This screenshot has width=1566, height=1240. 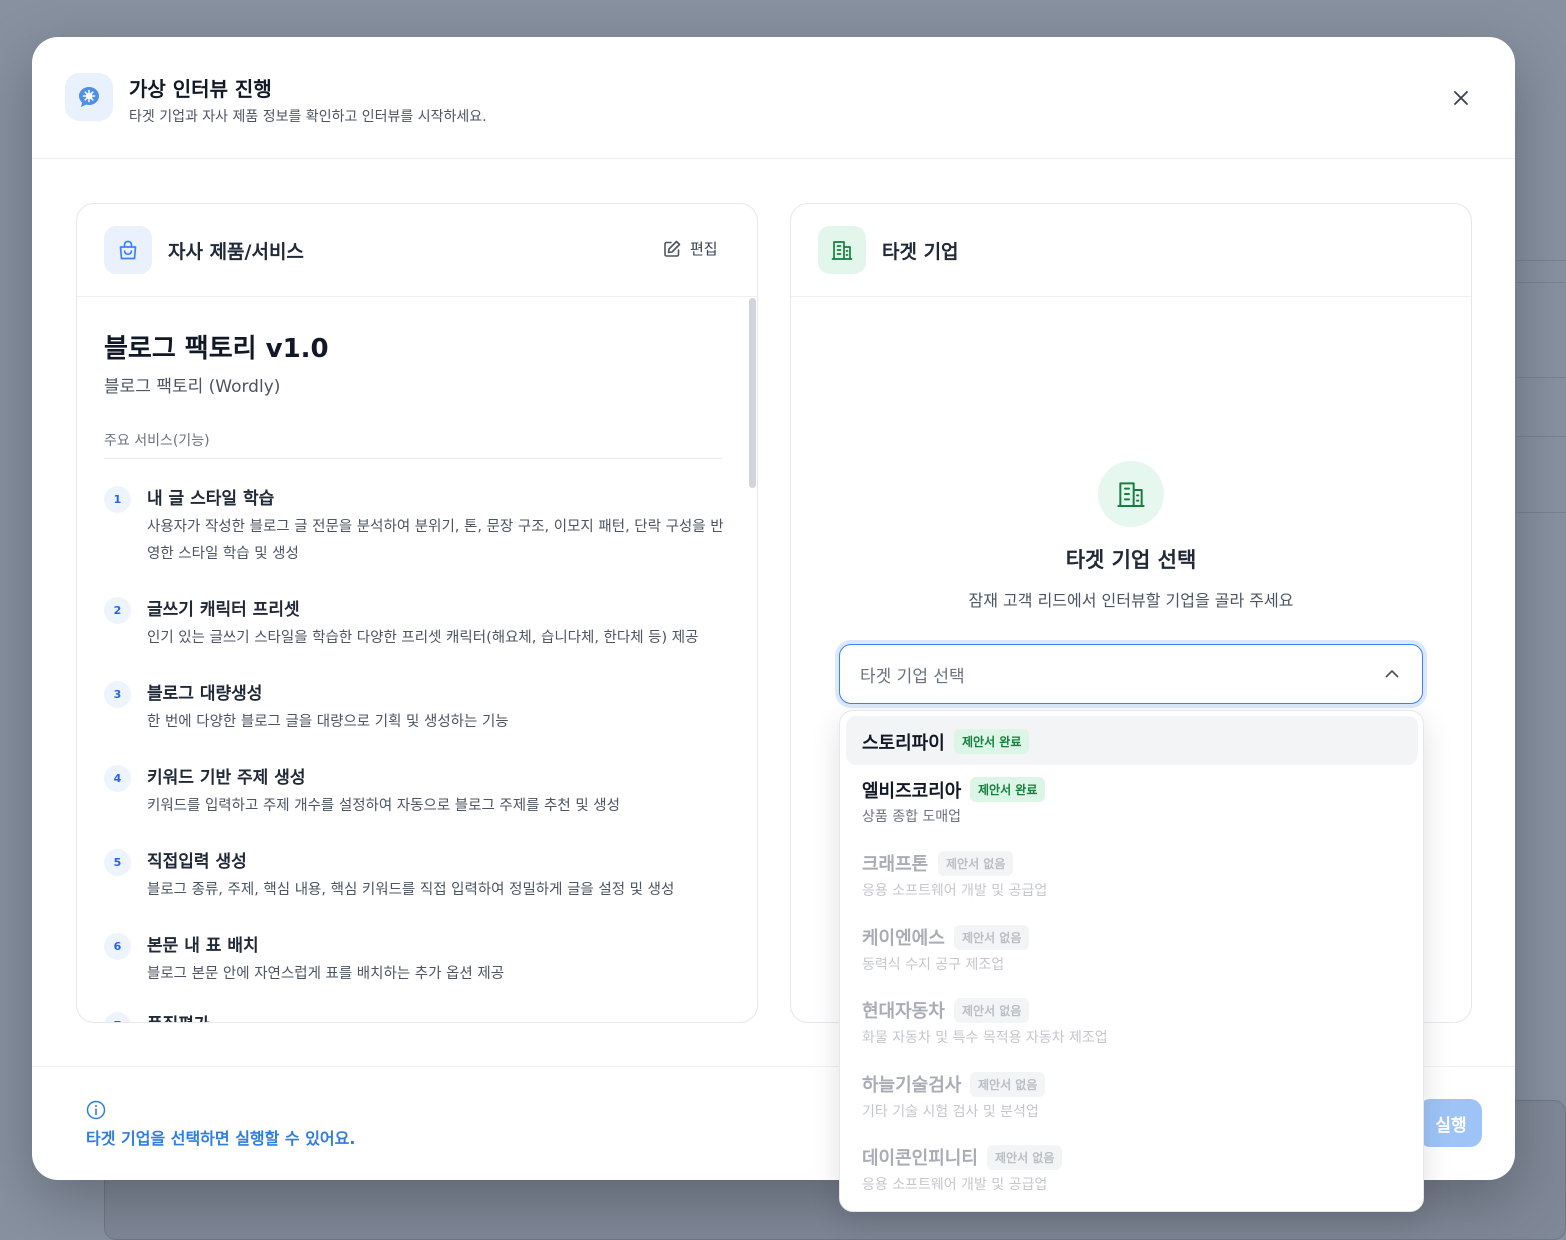 What do you see at coordinates (216, 349) in the screenshot?
I see `product-name: 블로그 팩토리 v1.0` at bounding box center [216, 349].